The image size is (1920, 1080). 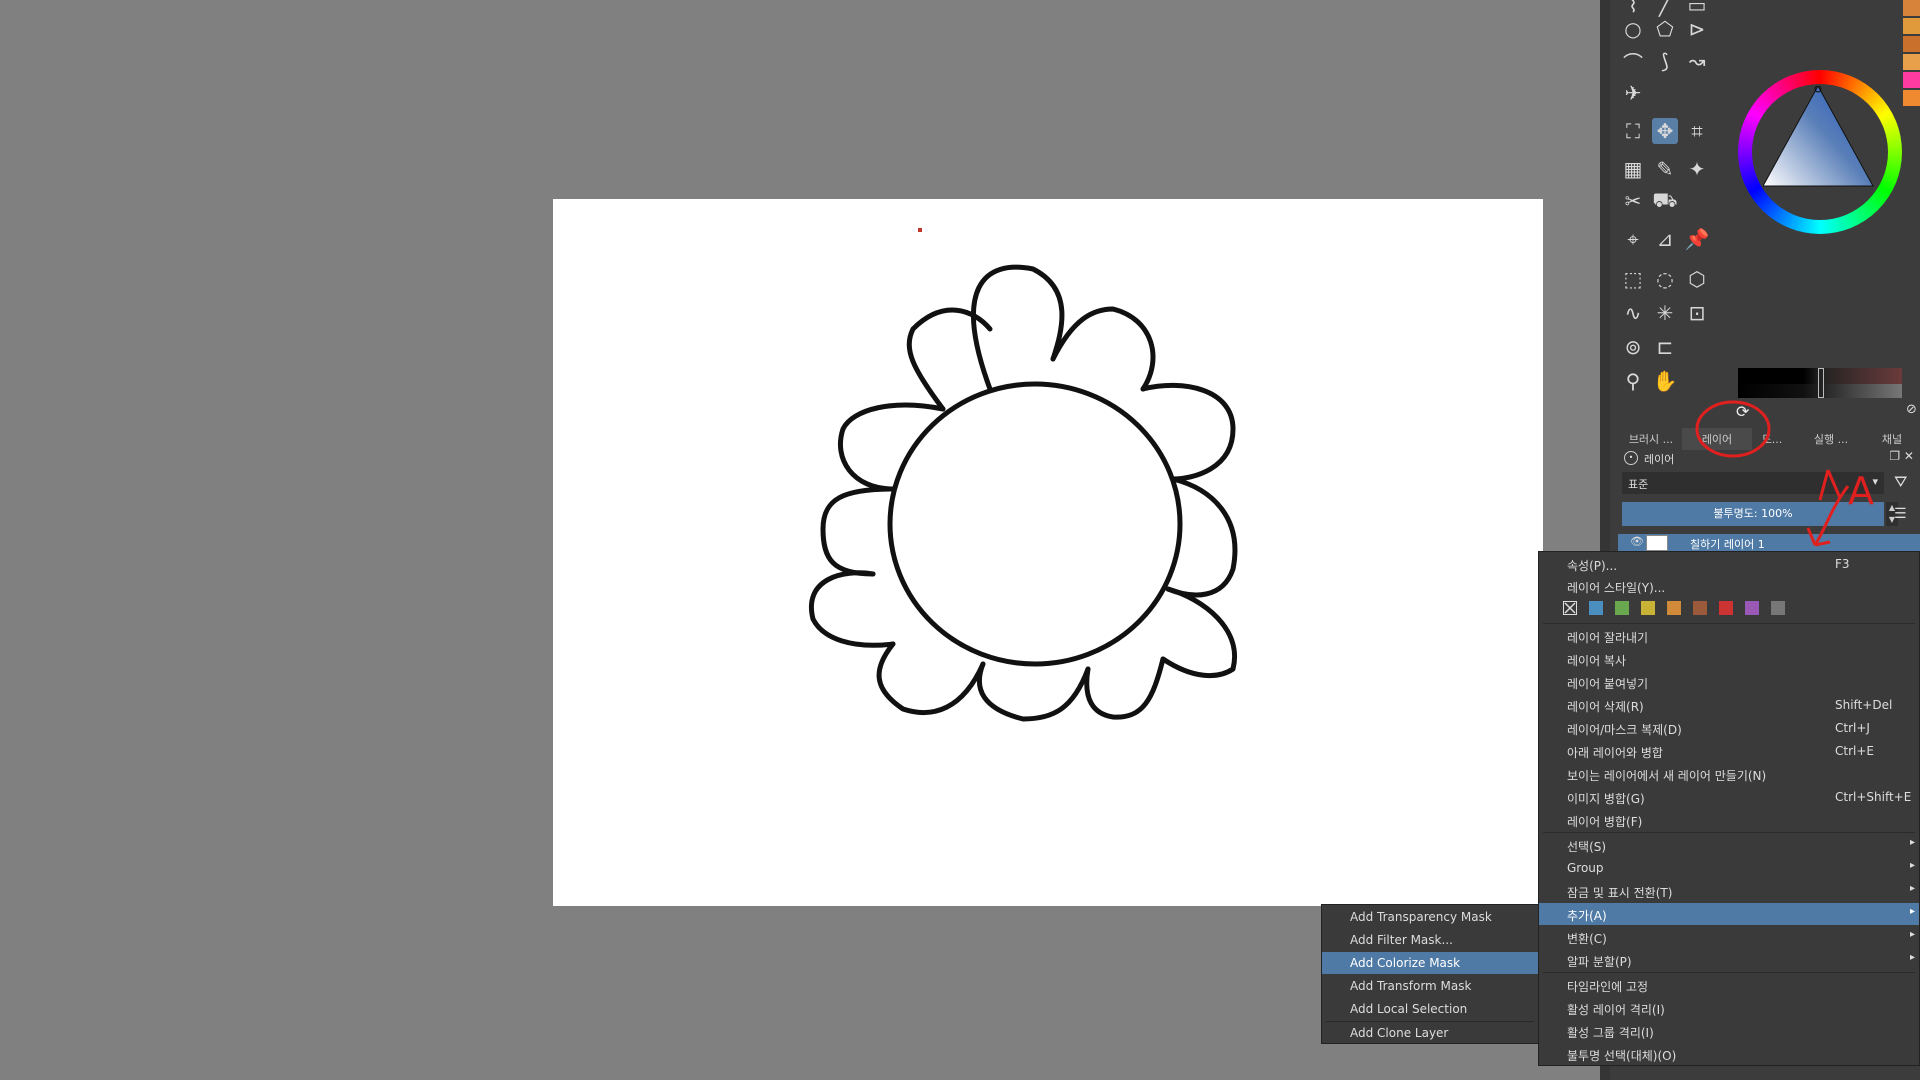 I want to click on menu-select-opaque: 불투명 선택(대체)(O), so click(x=1729, y=1054).